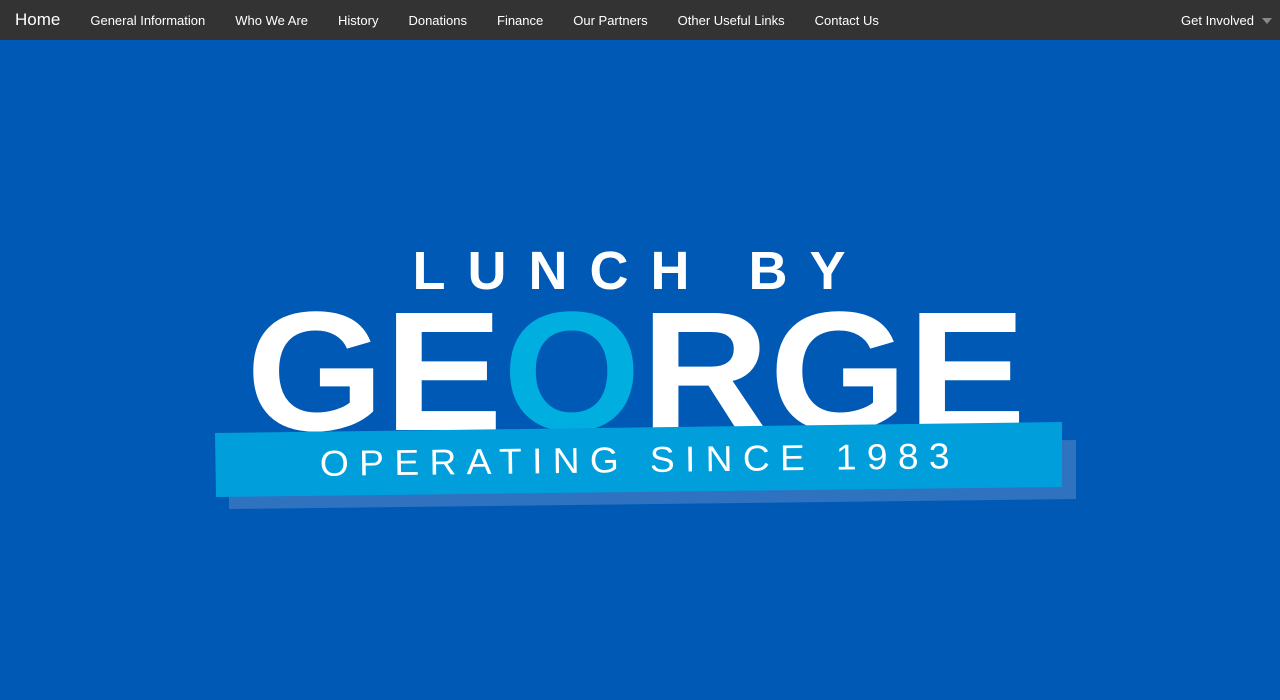 This screenshot has width=1280, height=700. Describe the element at coordinates (847, 20) in the screenshot. I see `nav-item-contact-us: Contact Us` at that location.